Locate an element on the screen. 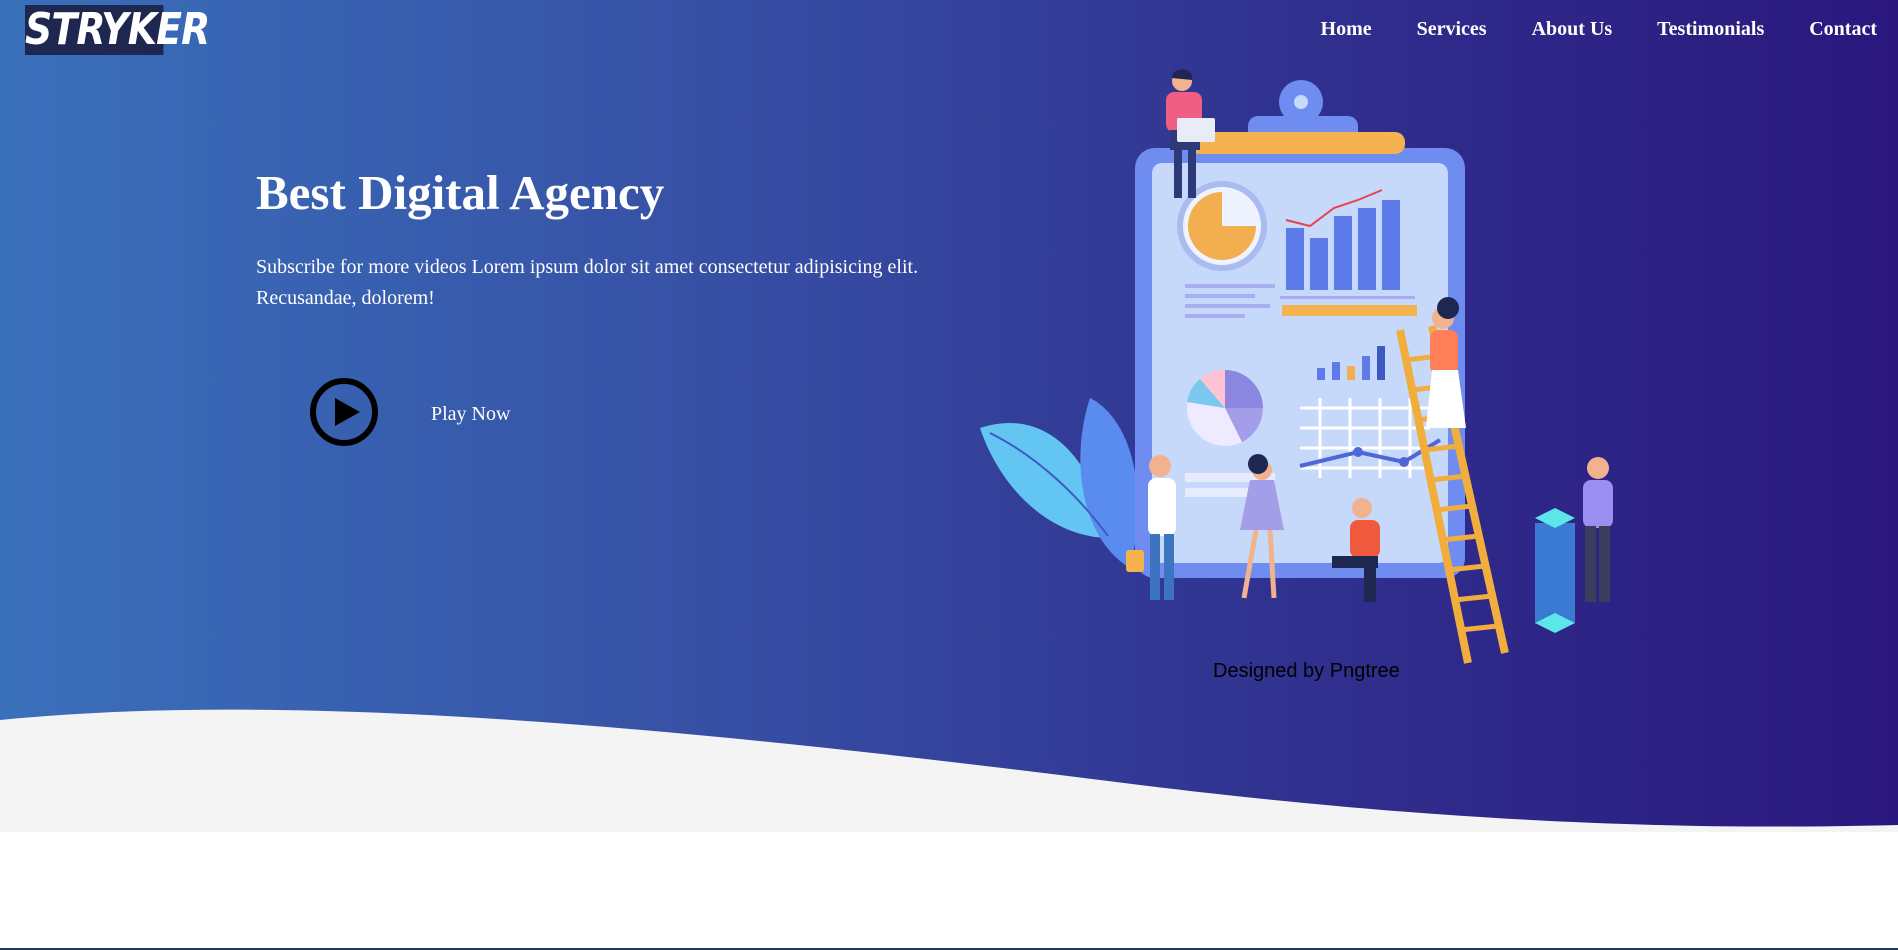 The image size is (1898, 950). play-now-label: Play Now is located at coordinates (470, 414).